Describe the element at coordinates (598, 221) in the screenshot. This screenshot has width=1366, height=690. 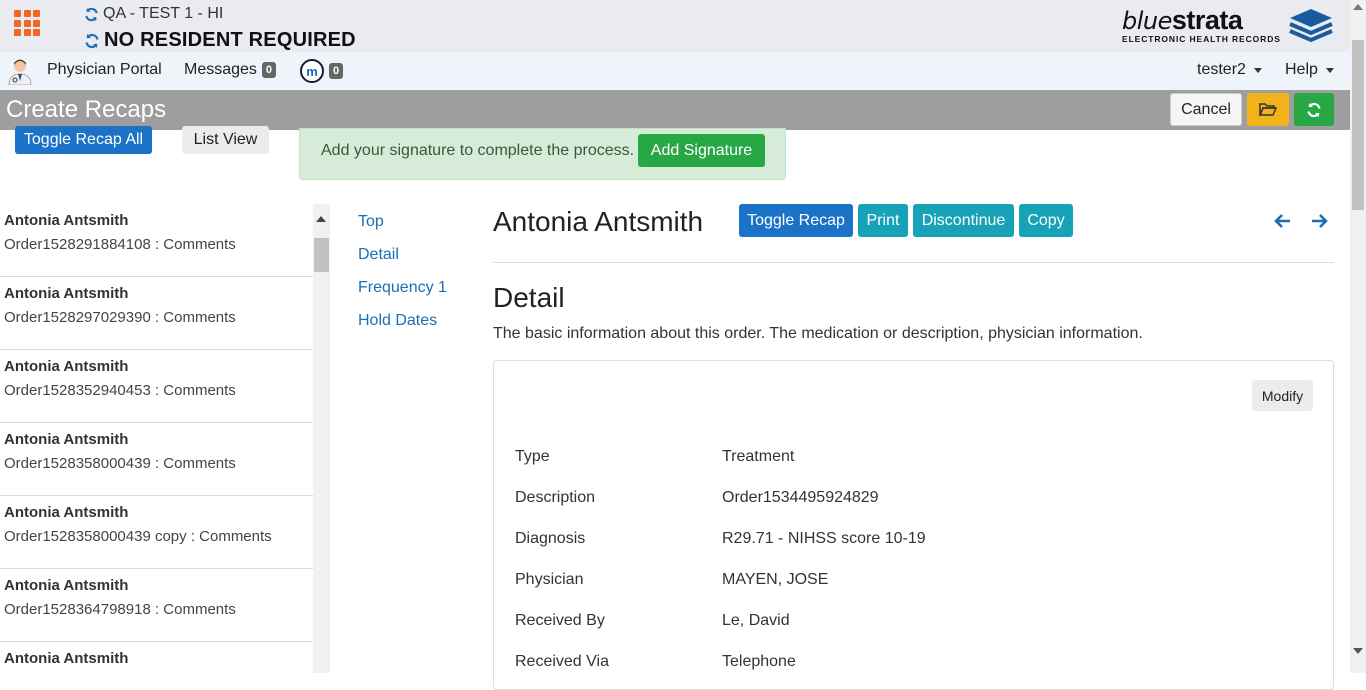
I see `order-patient-title: Antonia Antsmith` at that location.